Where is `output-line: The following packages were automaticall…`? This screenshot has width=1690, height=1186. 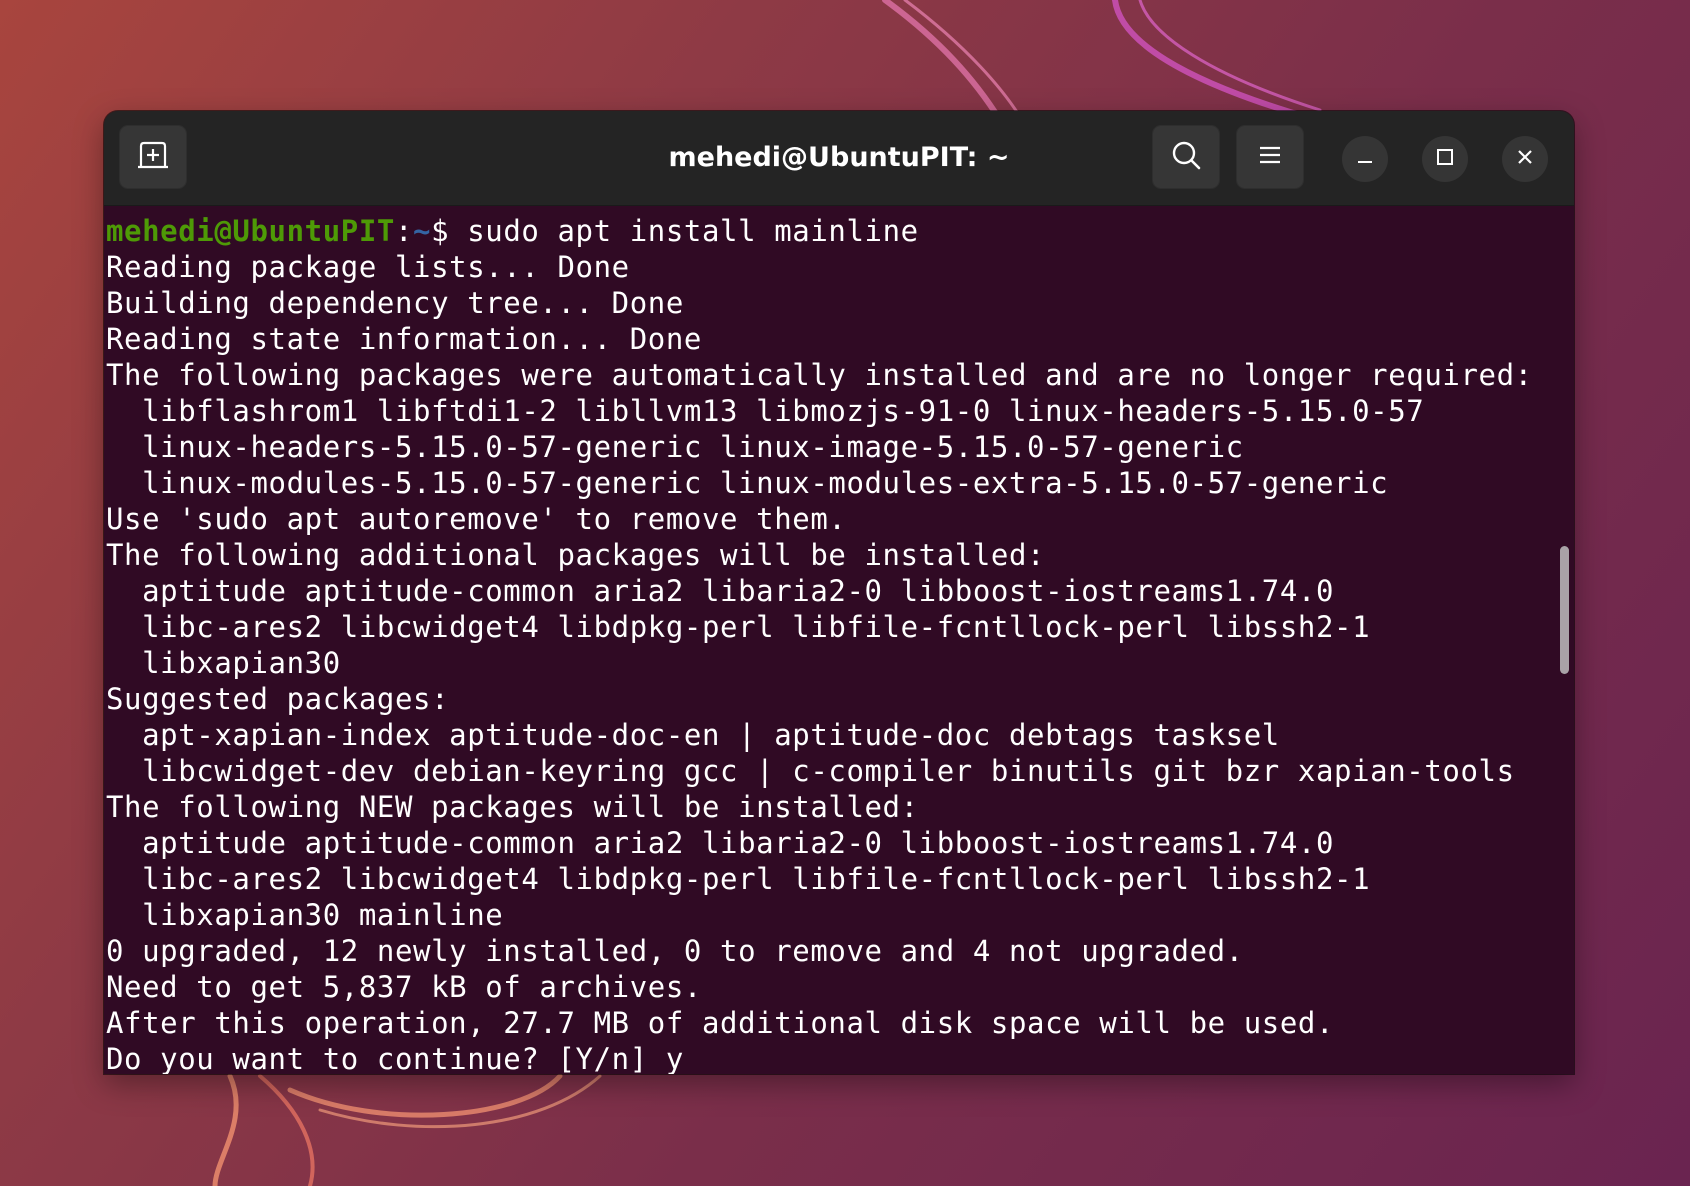 output-line: The following packages were automaticall… is located at coordinates (819, 375).